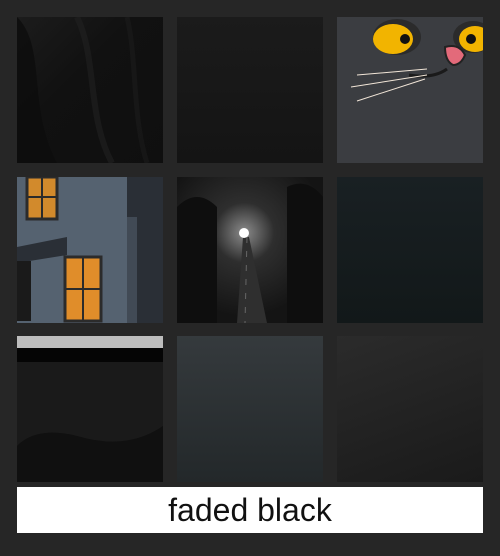  What do you see at coordinates (90, 409) in the screenshot?
I see `tile-black-tabletop` at bounding box center [90, 409].